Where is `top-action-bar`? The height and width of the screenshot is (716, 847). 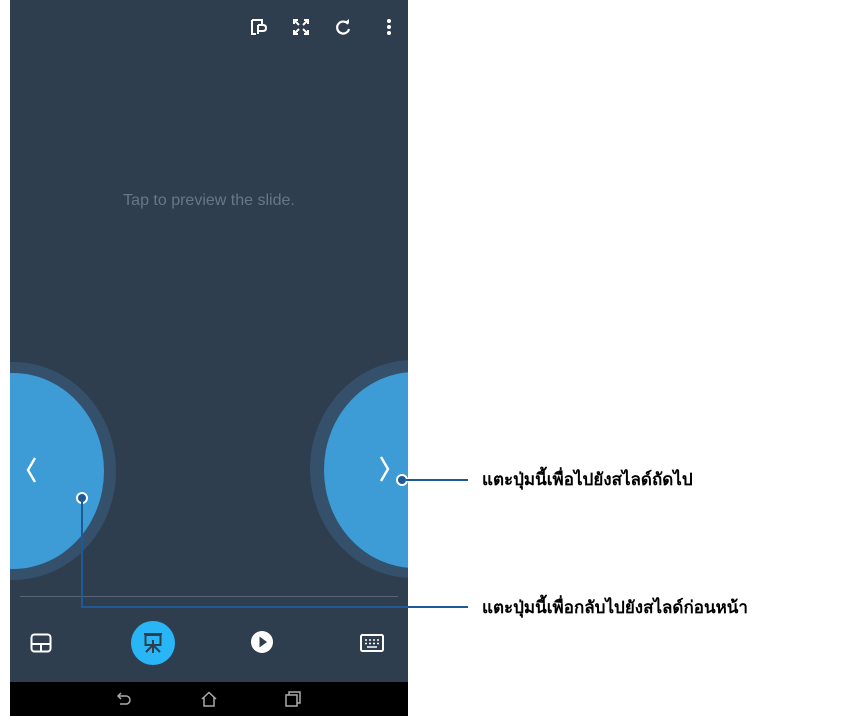 top-action-bar is located at coordinates (209, 29).